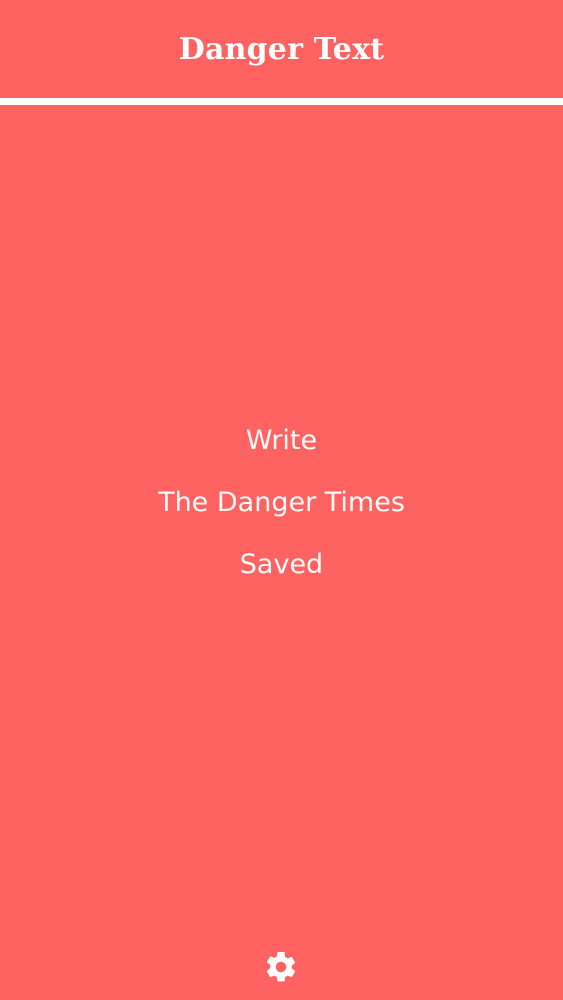 Image resolution: width=563 pixels, height=1000 pixels. I want to click on header-divider, so click(281, 101).